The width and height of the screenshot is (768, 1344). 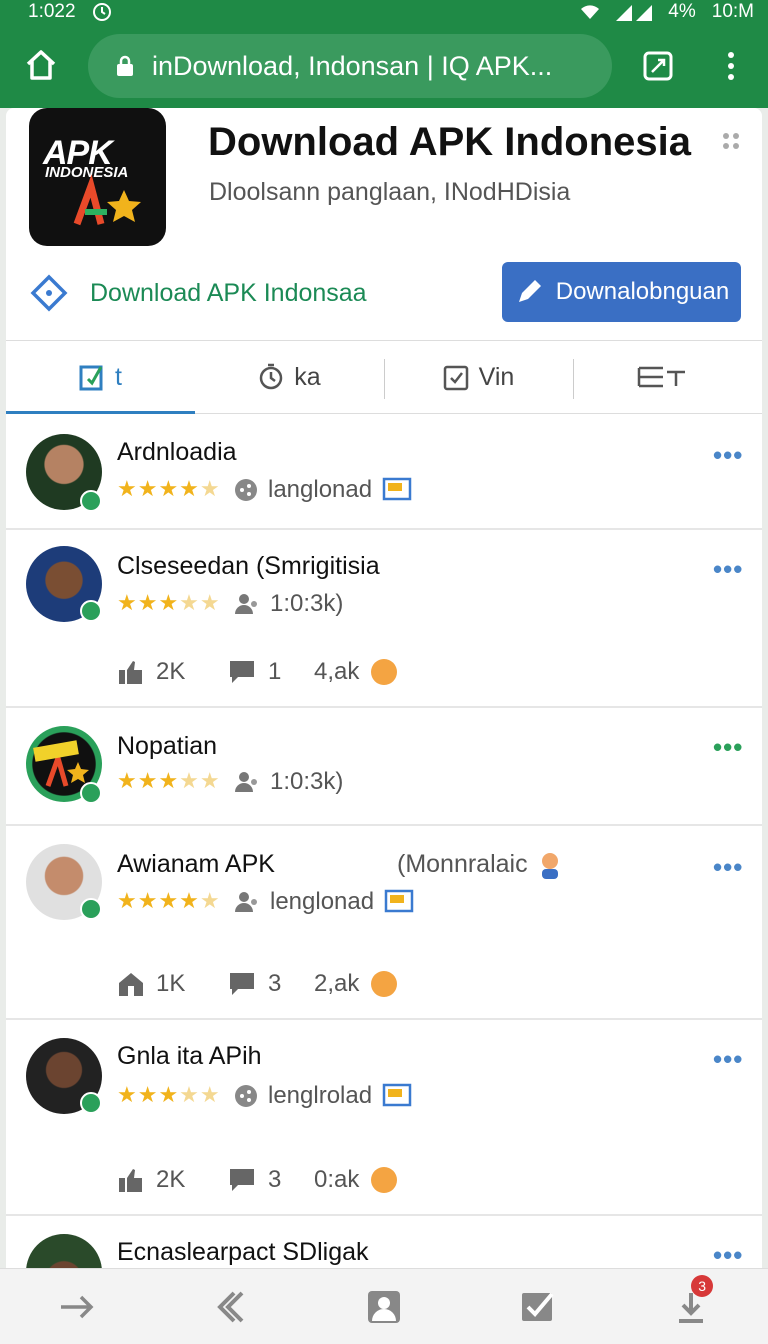 What do you see at coordinates (177, 452) in the screenshot?
I see `item-name: Ardnloadia` at bounding box center [177, 452].